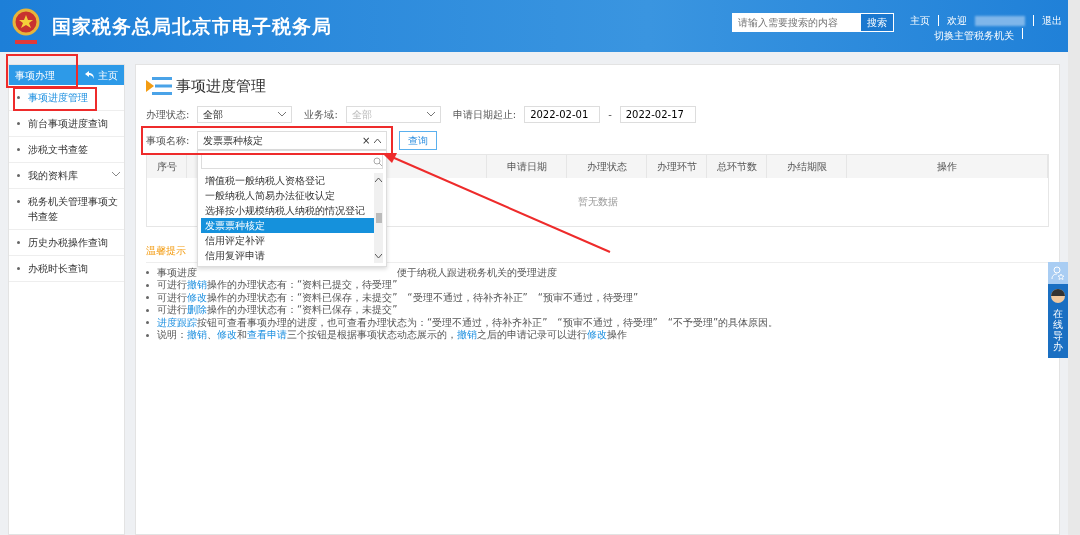 This screenshot has height=535, width=1080. Describe the element at coordinates (1000, 20) in the screenshot. I see `redacted-username` at that location.